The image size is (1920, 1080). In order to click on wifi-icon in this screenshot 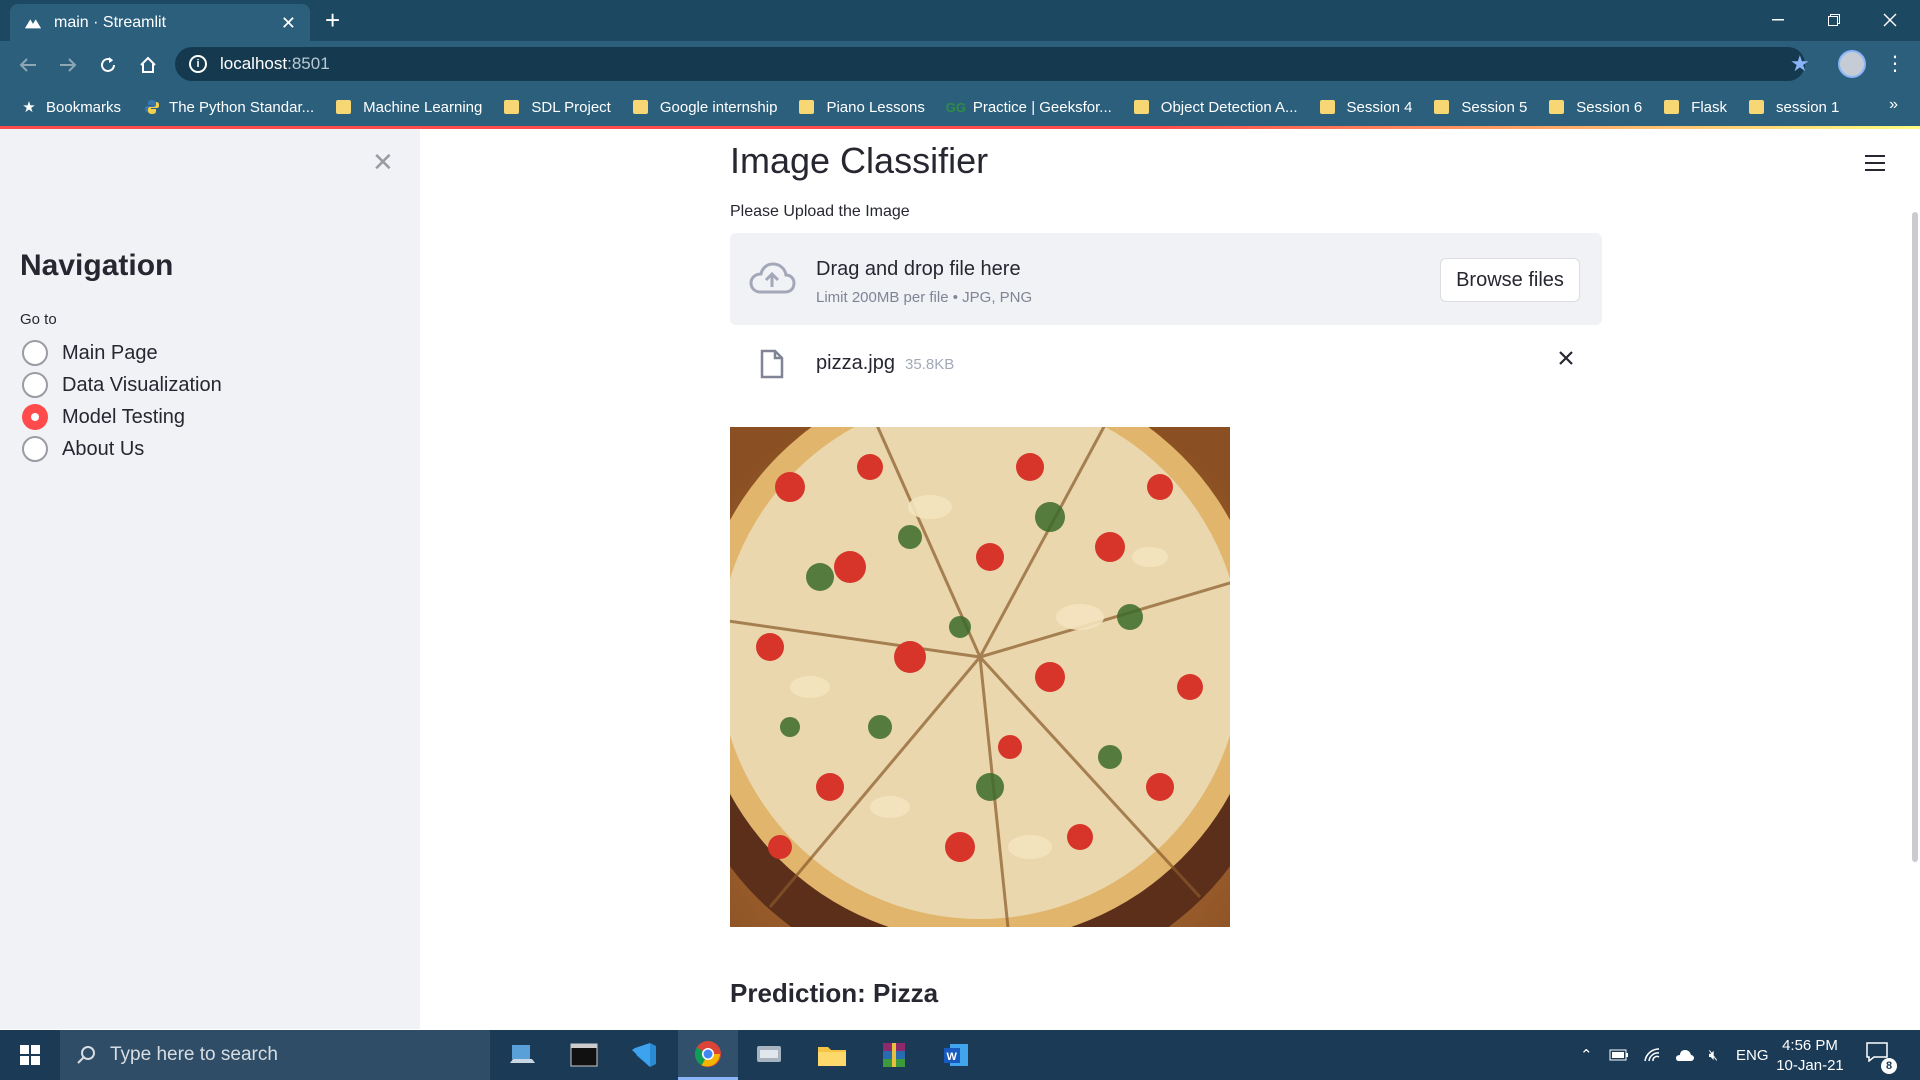, I will do `click(1652, 1055)`.